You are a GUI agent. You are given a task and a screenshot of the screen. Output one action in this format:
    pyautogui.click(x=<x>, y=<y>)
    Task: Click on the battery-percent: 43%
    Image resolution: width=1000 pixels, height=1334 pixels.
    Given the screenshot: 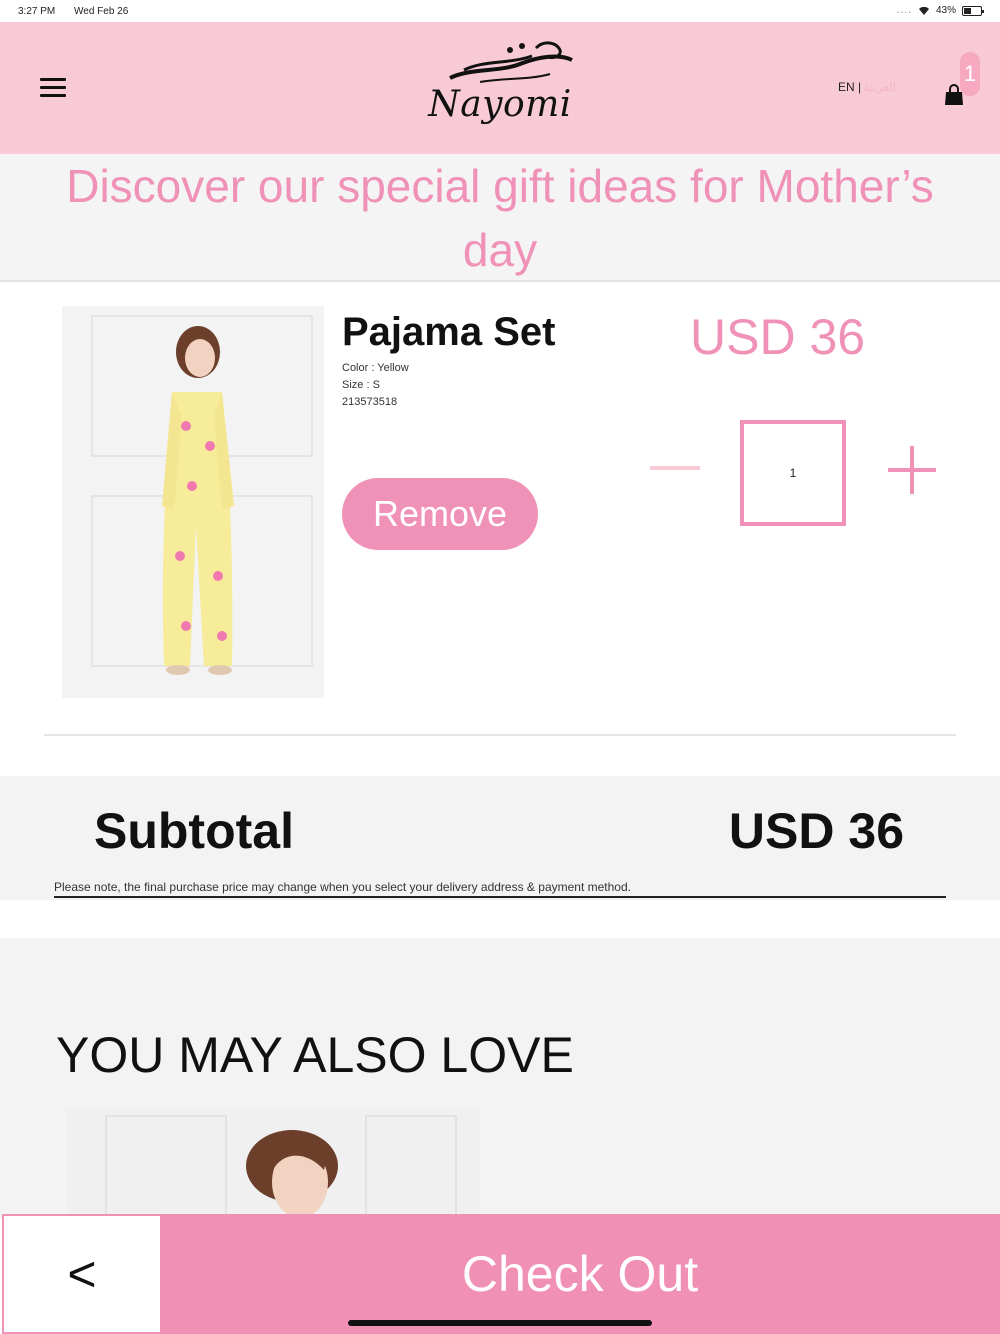 What is the action you would take?
    pyautogui.click(x=945, y=10)
    